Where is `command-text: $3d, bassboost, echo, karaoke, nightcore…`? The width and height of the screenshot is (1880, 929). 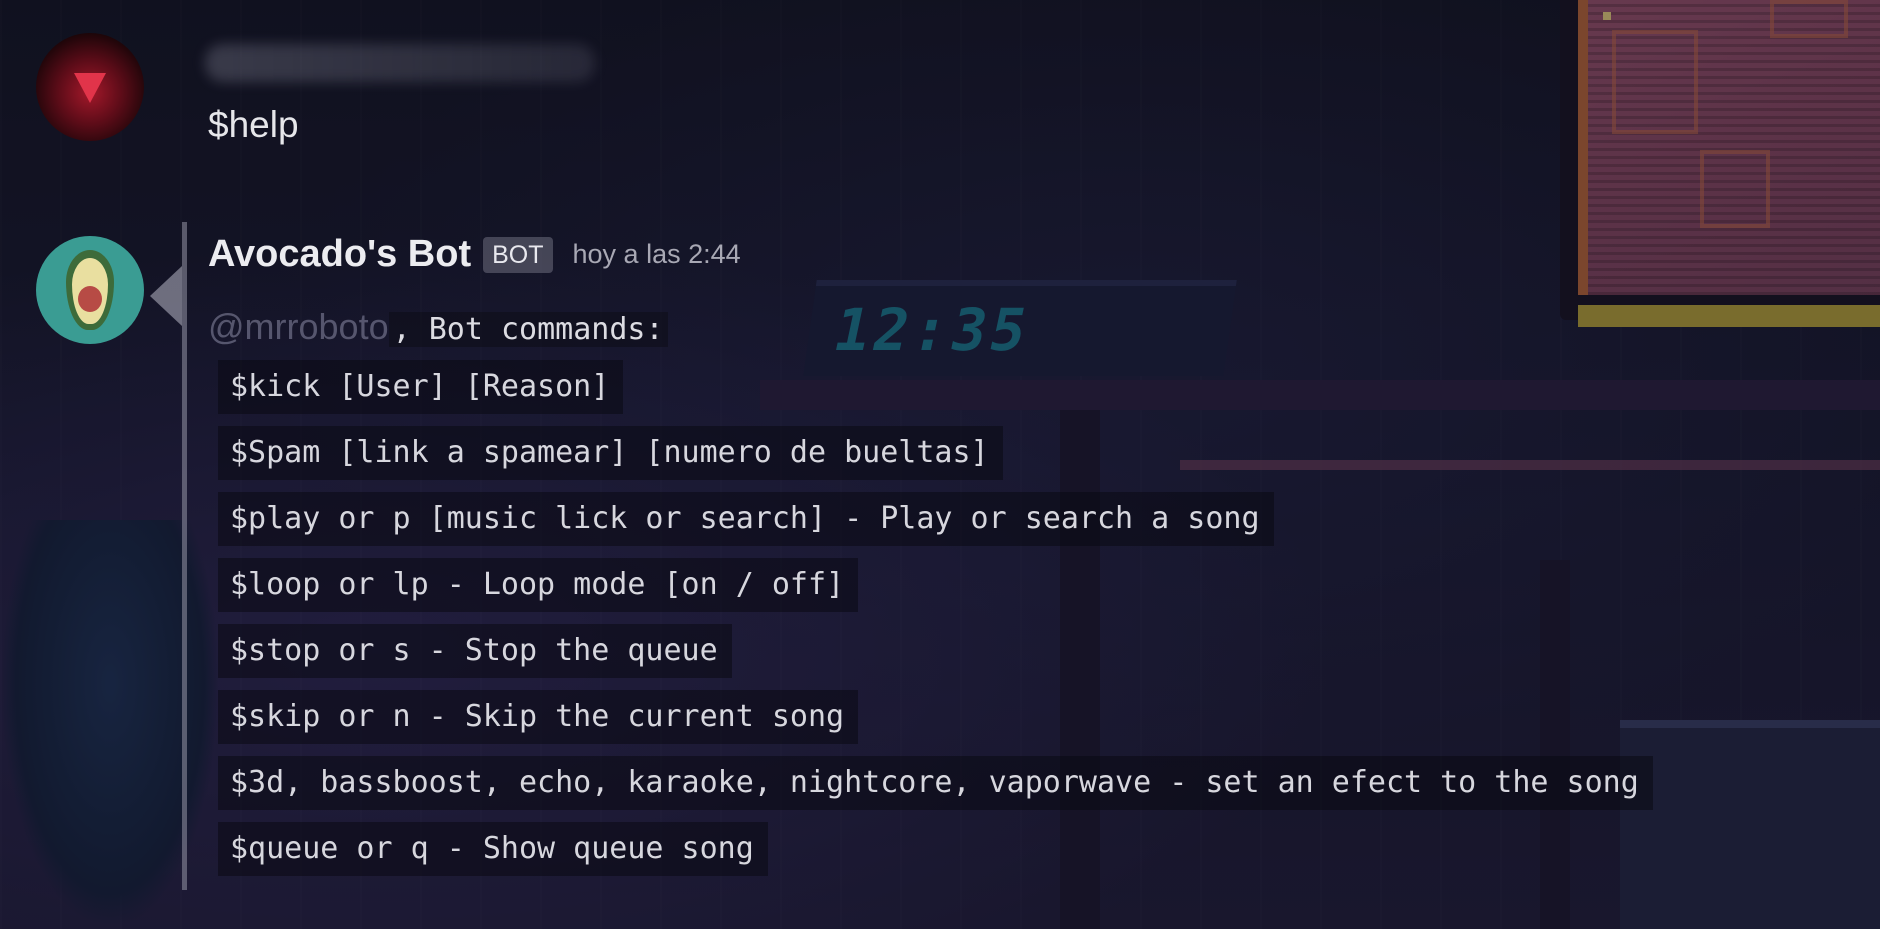
command-text: $3d, bassboost, echo, karaoke, nightcore… is located at coordinates (935, 783).